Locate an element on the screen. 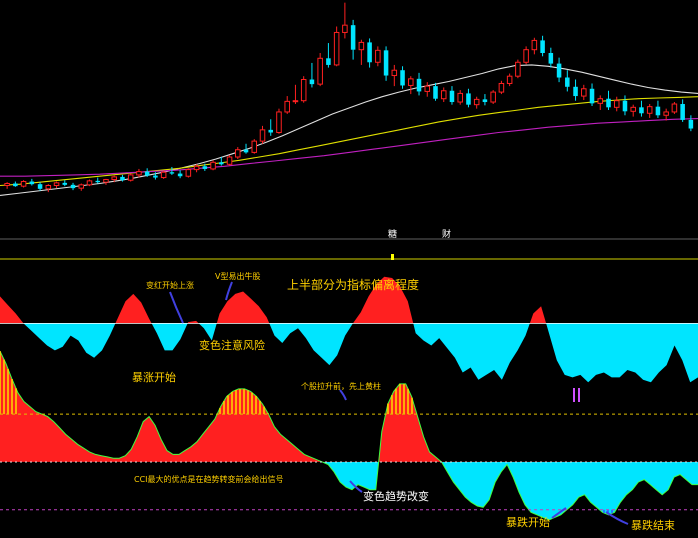 This screenshot has width=698, height=538. annotation-red-start: 变红开始上涨 is located at coordinates (170, 285).